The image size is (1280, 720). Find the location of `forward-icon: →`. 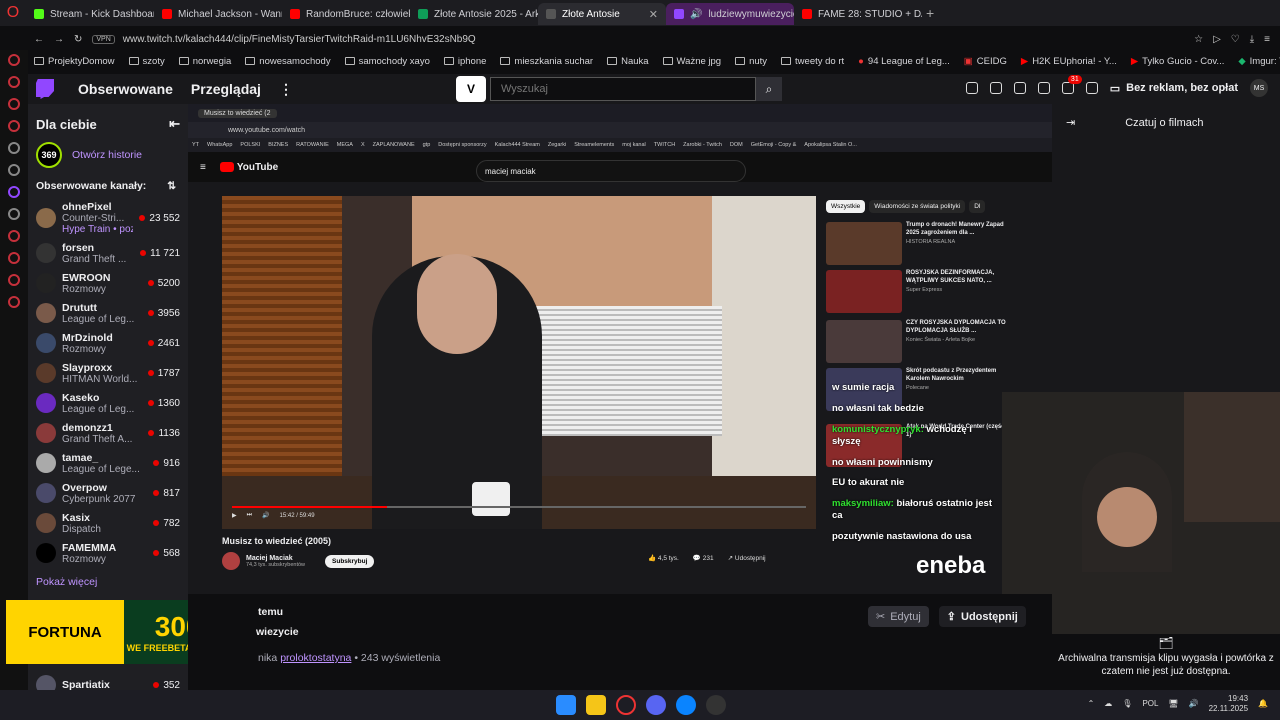

forward-icon: → is located at coordinates (59, 39).